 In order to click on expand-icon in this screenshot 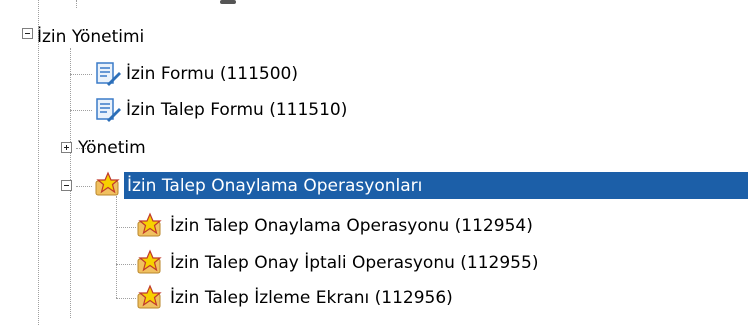, I will do `click(66, 147)`.